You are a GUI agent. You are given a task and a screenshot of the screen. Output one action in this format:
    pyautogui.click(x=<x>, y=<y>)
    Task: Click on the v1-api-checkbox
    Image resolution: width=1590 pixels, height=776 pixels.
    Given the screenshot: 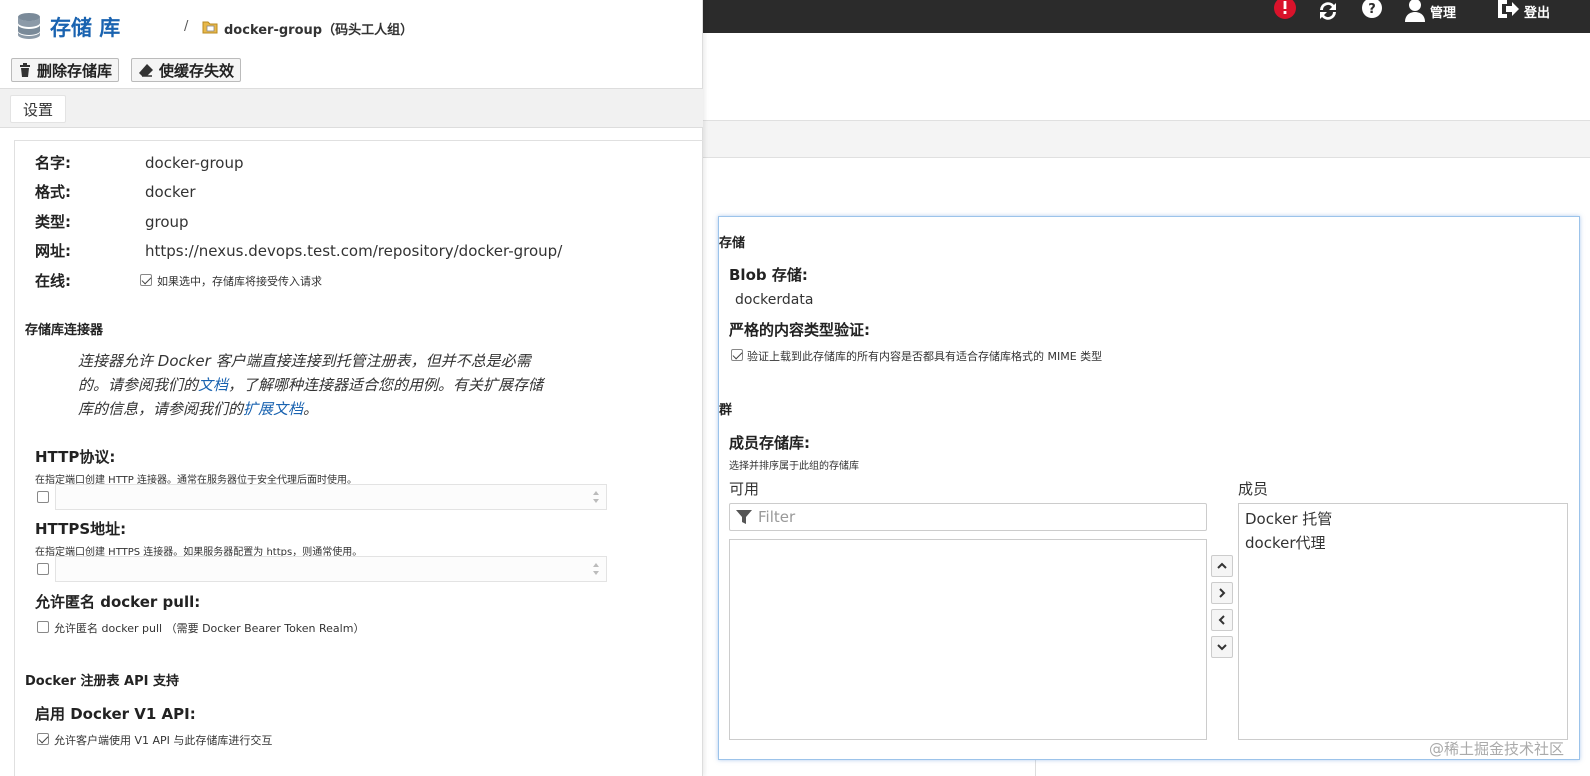 What is the action you would take?
    pyautogui.click(x=43, y=739)
    